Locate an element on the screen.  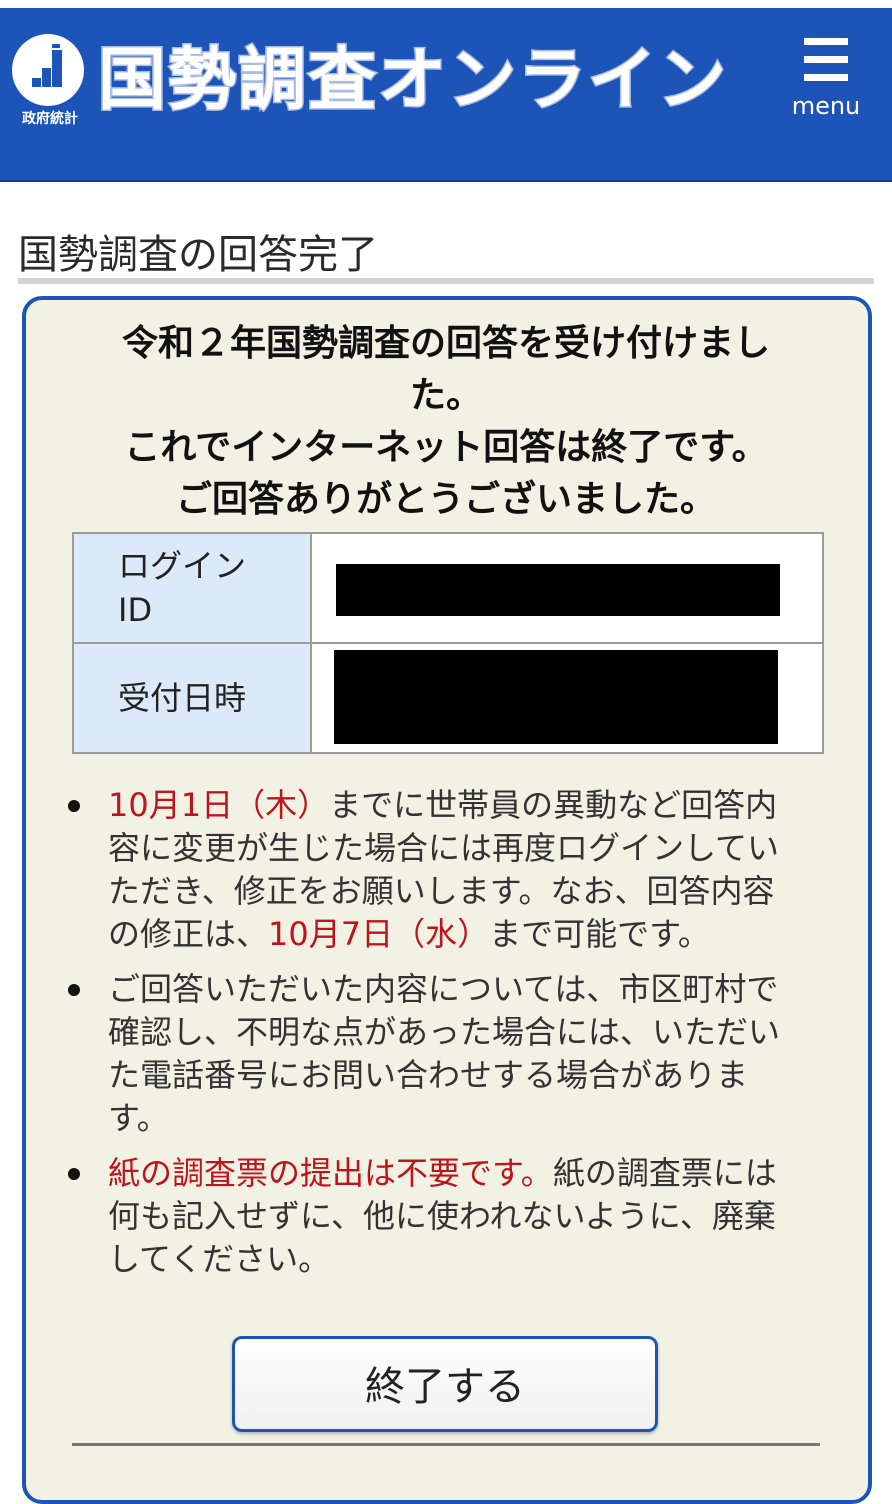
edit-deadline-text: 10月7日（水） is located at coordinates (379, 934).